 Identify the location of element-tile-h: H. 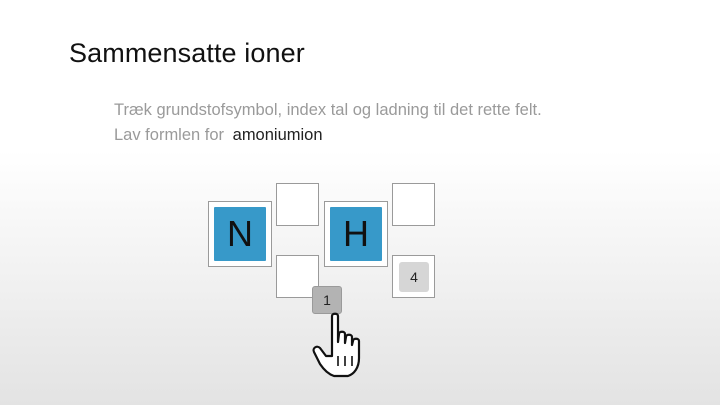
(356, 234).